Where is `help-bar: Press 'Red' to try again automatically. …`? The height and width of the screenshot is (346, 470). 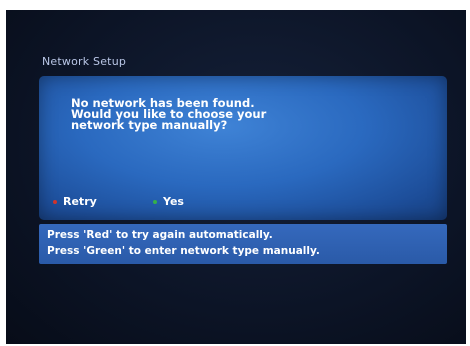 help-bar: Press 'Red' to try again automatically. … is located at coordinates (243, 244).